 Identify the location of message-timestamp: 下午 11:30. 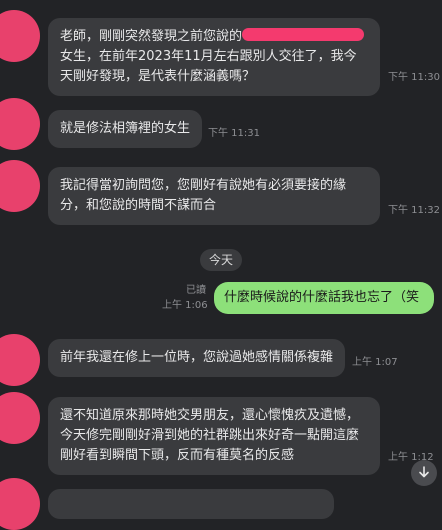
(414, 77).